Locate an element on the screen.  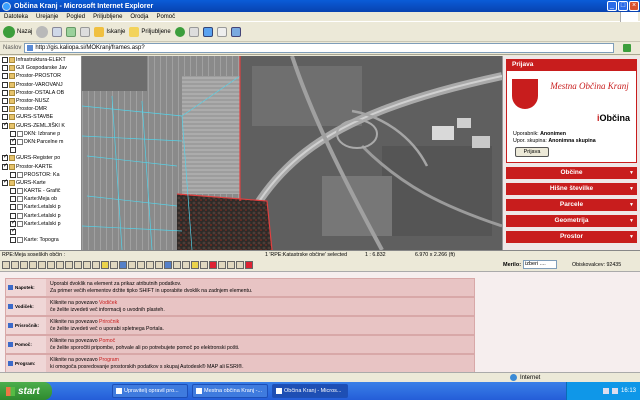
layer-item: KARTE - Grafič is located at coordinates (40, 191).